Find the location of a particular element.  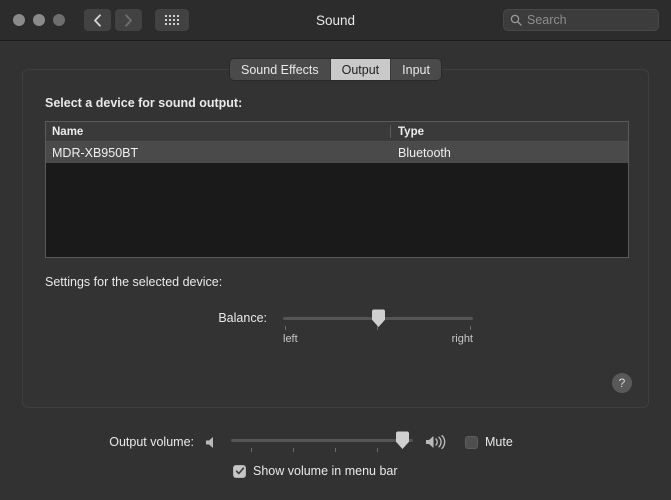

forward-button is located at coordinates (128, 20).